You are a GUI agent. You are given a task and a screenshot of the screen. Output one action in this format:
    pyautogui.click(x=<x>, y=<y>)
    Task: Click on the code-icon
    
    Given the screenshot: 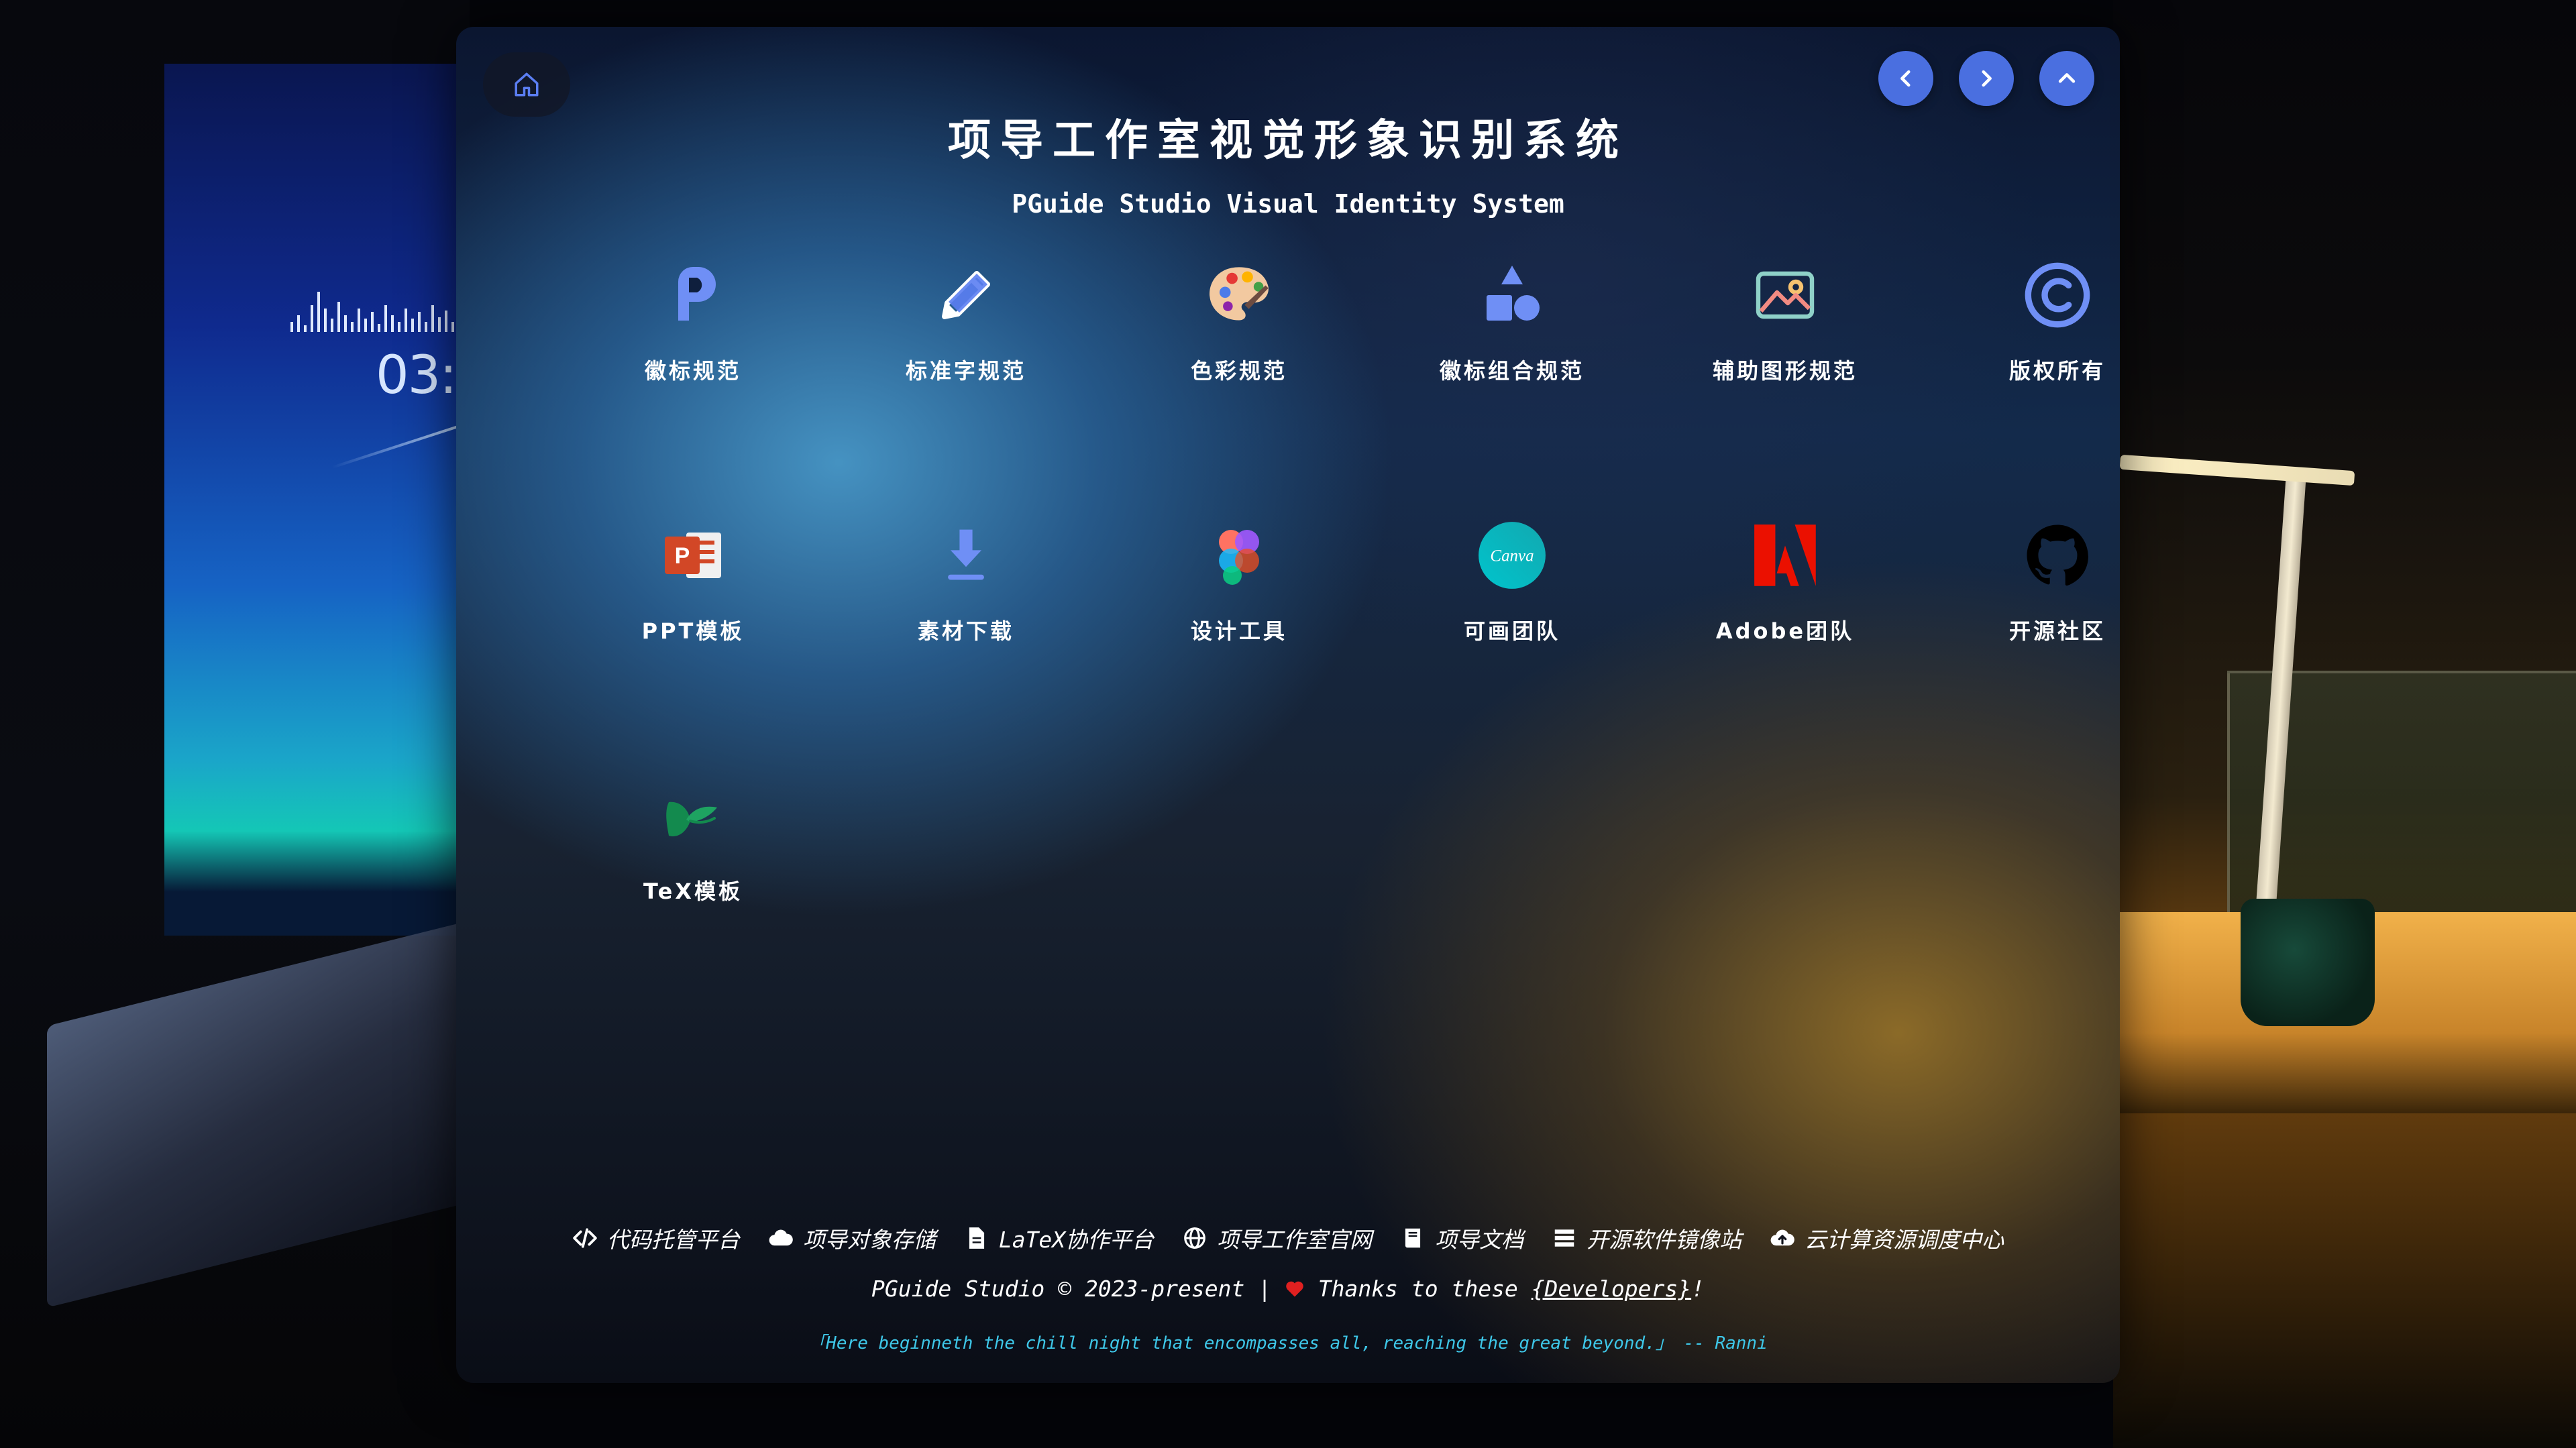 What is the action you would take?
    pyautogui.click(x=585, y=1238)
    